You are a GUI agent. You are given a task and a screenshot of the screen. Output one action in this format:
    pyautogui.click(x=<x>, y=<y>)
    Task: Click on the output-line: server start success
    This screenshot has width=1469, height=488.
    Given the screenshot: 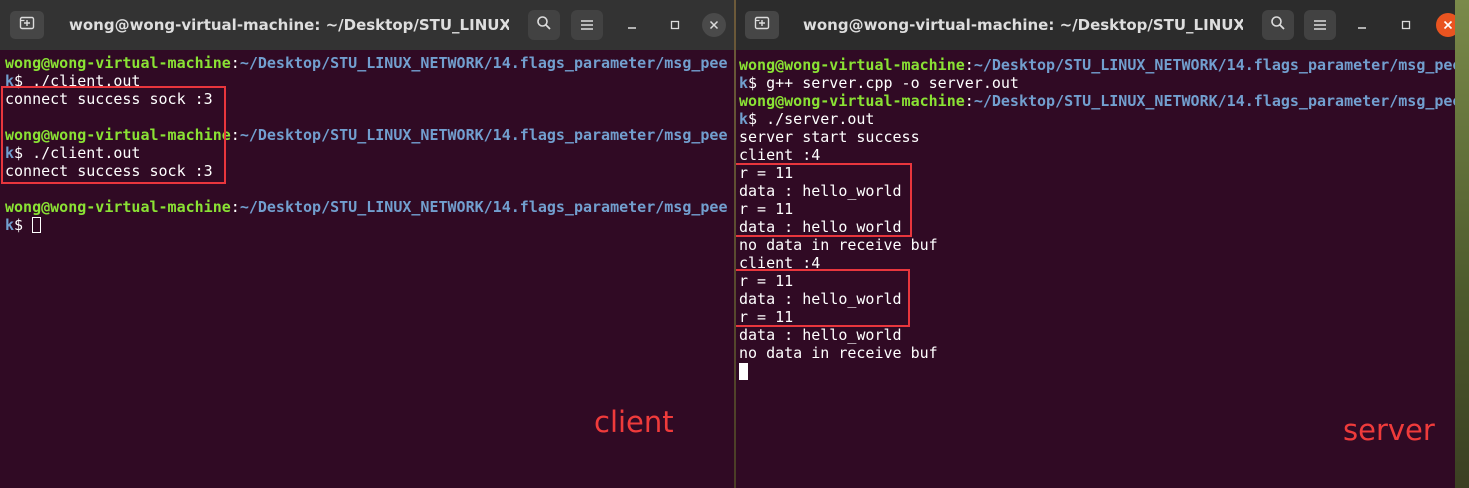 What is the action you would take?
    pyautogui.click(x=829, y=137)
    